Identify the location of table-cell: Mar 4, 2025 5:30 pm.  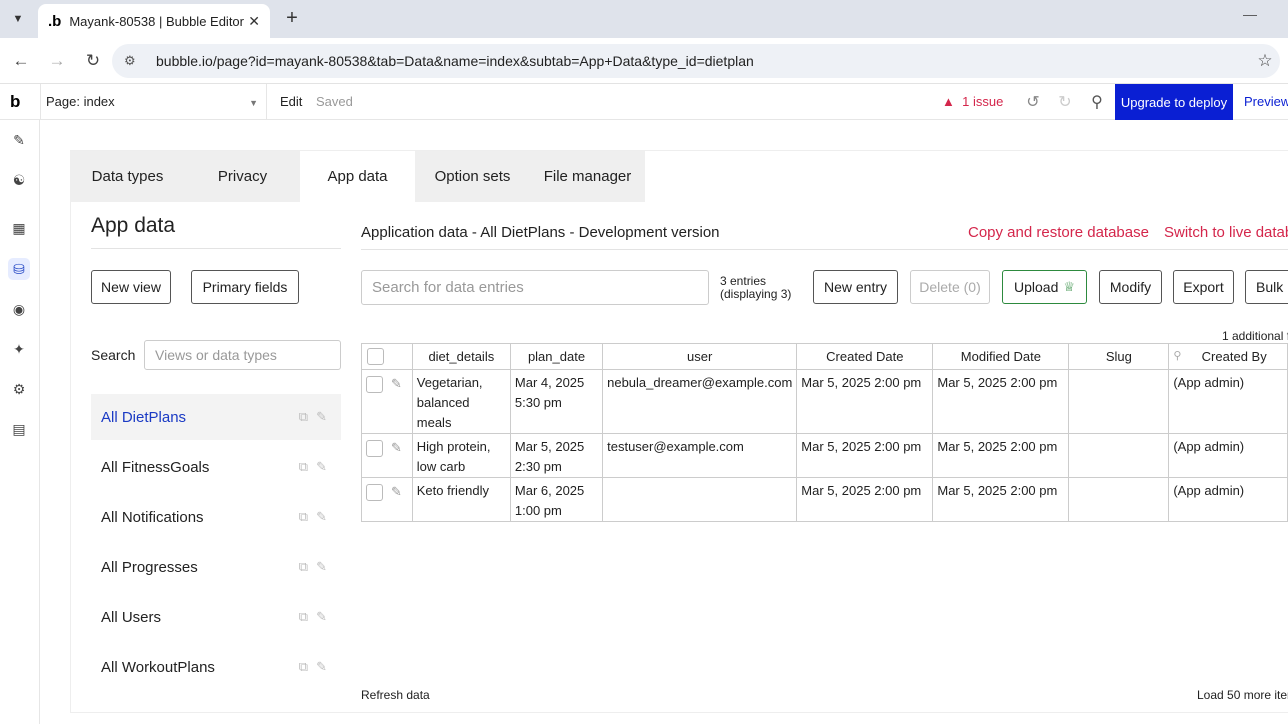
(556, 402).